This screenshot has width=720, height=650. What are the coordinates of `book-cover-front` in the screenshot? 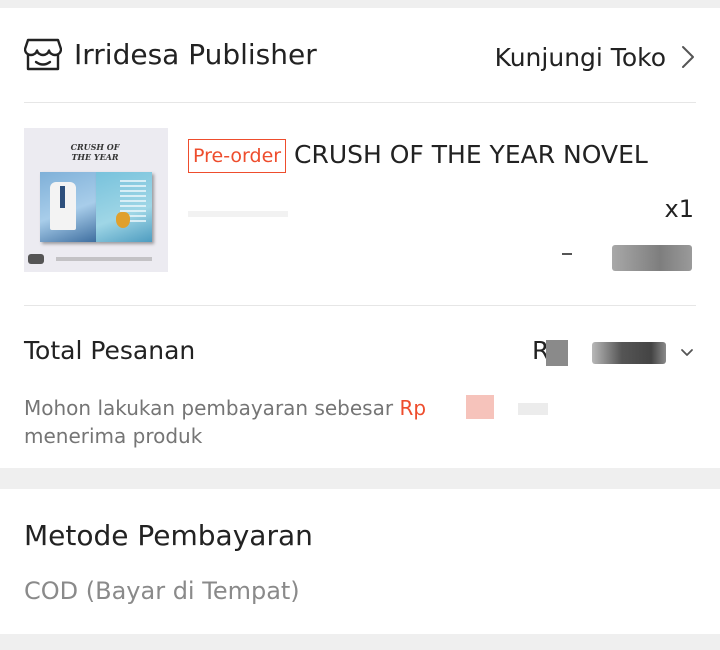 It's located at (68, 207).